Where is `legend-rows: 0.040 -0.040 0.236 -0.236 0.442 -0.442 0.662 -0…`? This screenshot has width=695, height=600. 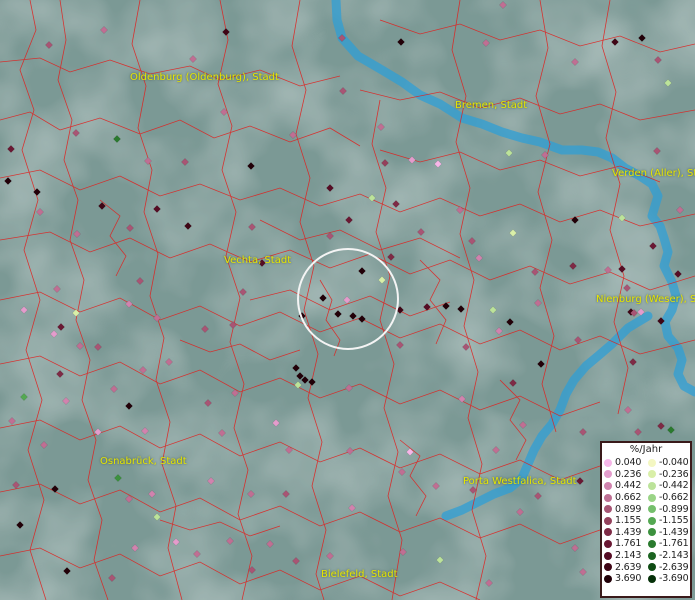 legend-rows: 0.040 -0.040 0.236 -0.236 0.442 -0.442 0.662 -0… is located at coordinates (646, 521).